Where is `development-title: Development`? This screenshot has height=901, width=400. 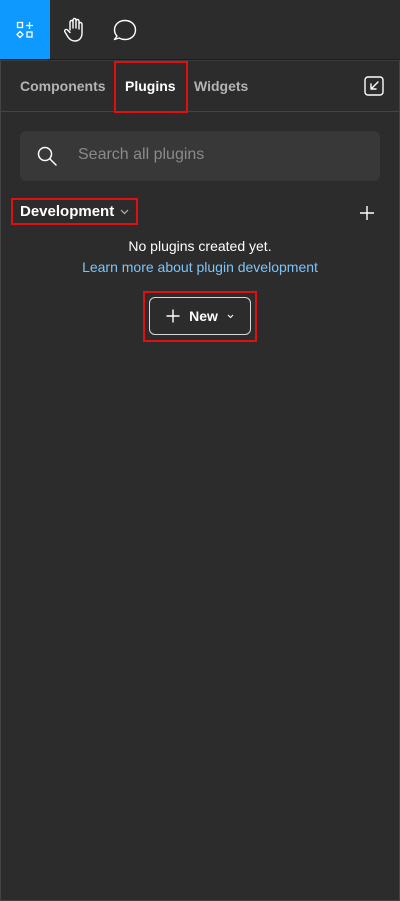
development-title: Development is located at coordinates (67, 211).